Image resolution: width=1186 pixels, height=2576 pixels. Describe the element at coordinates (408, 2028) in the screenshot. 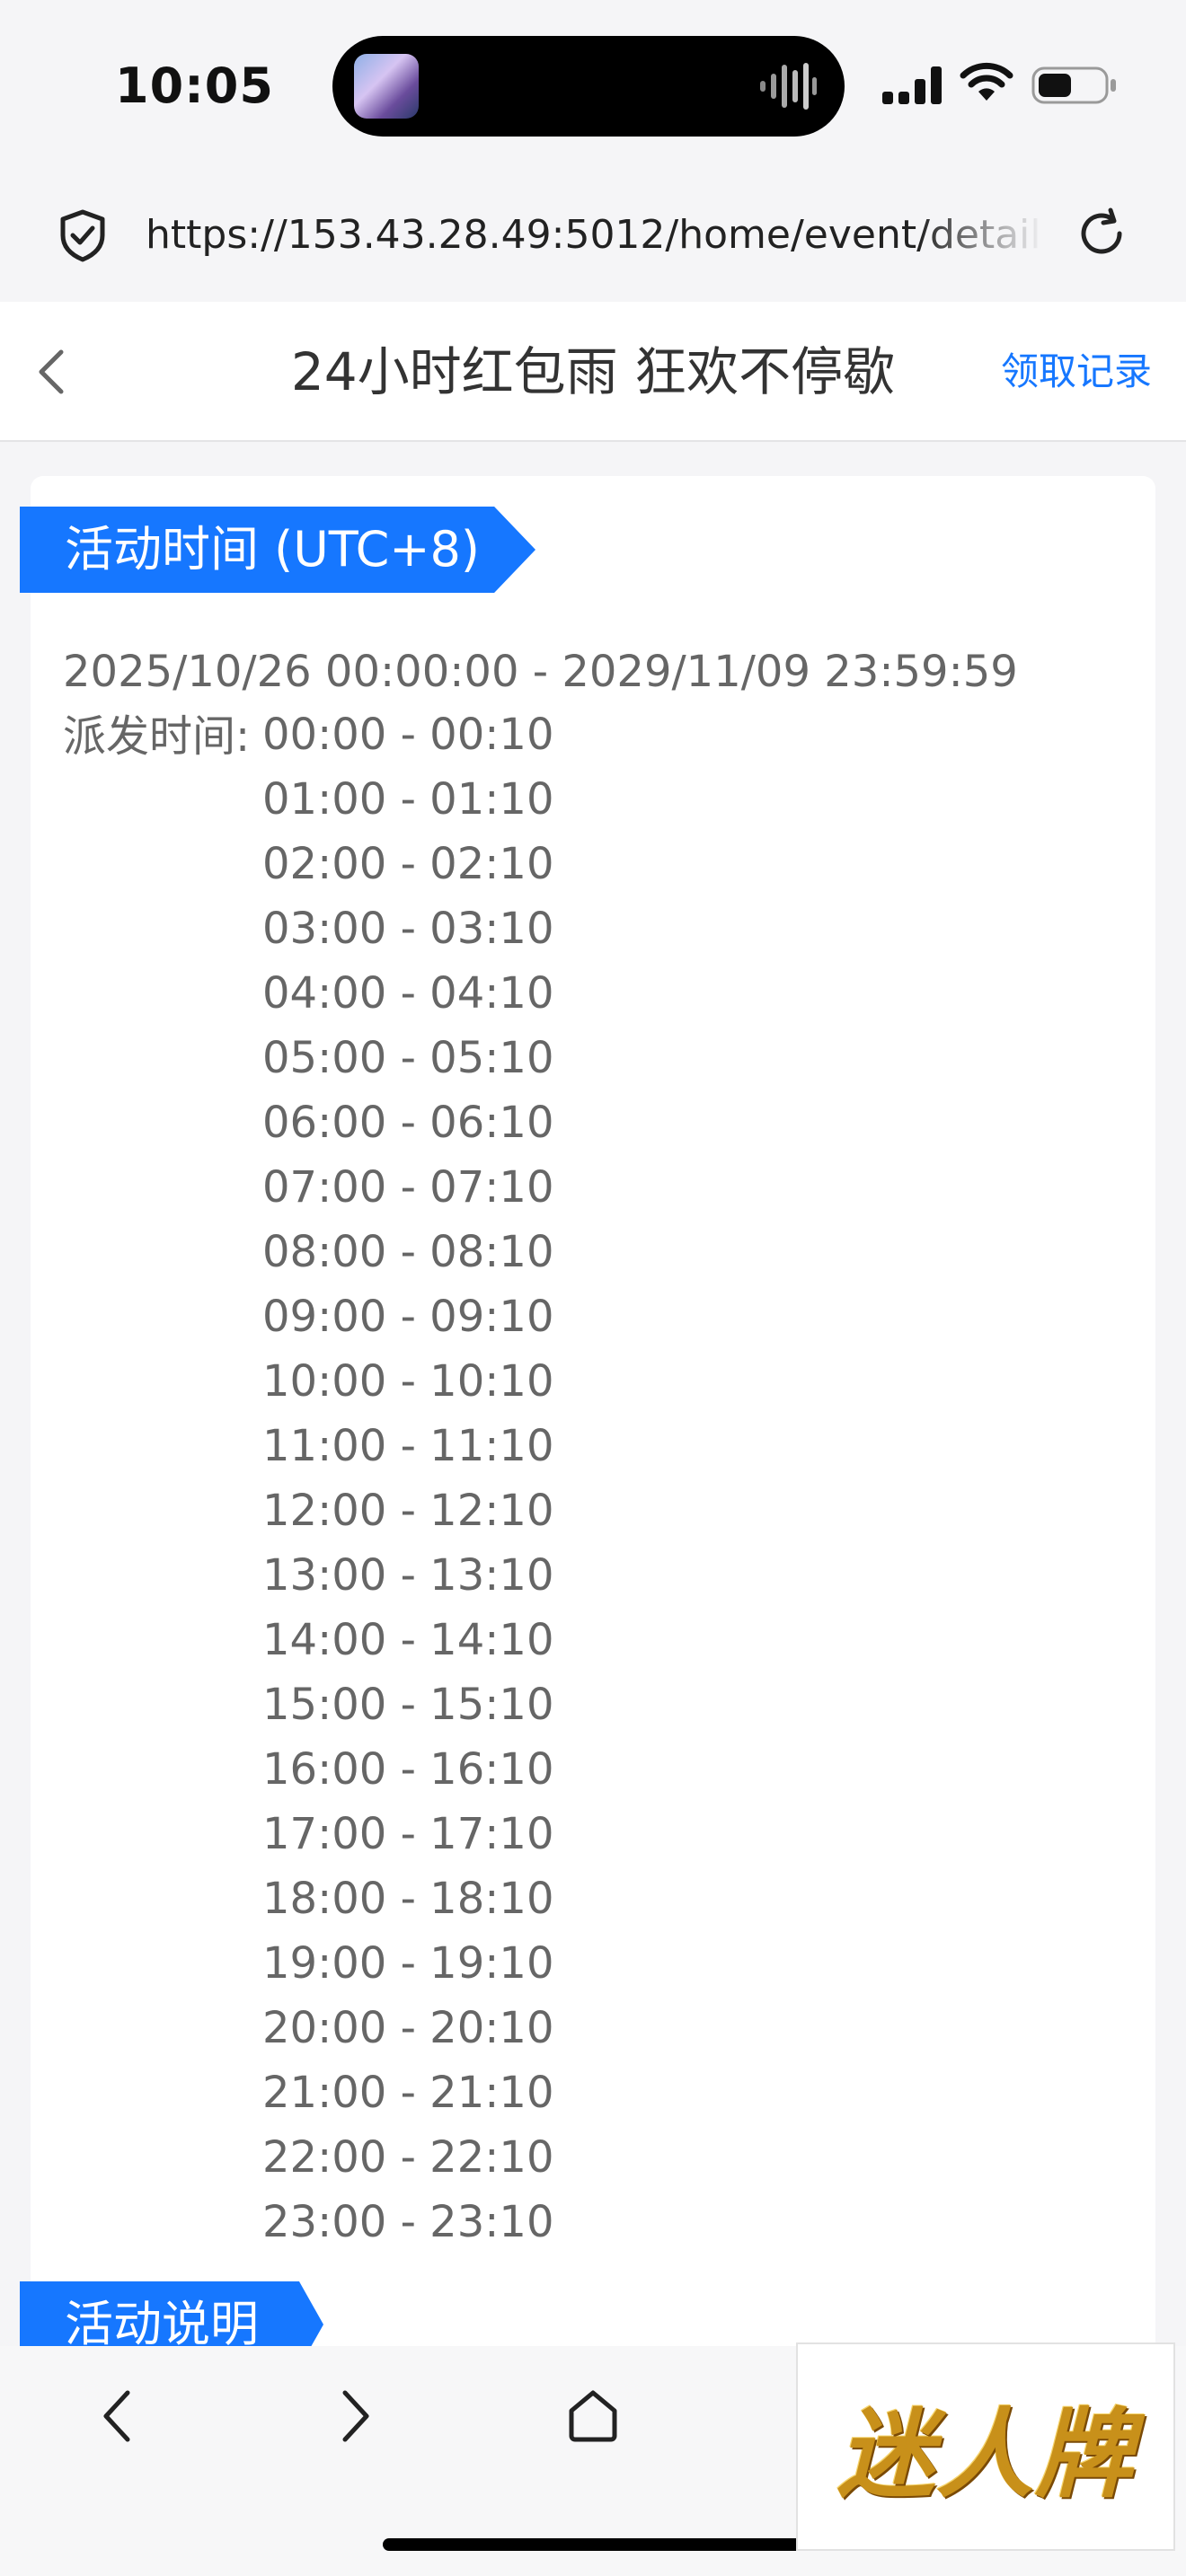

I see `time-slot-item: 20:00 - 20:10` at that location.